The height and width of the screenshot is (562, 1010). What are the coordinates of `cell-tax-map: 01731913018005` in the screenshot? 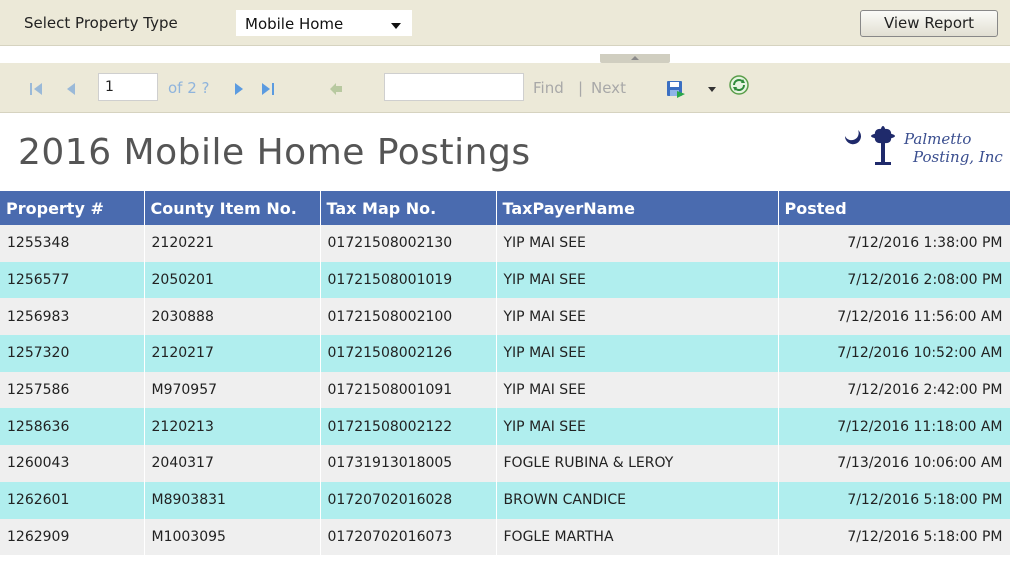 It's located at (408, 463).